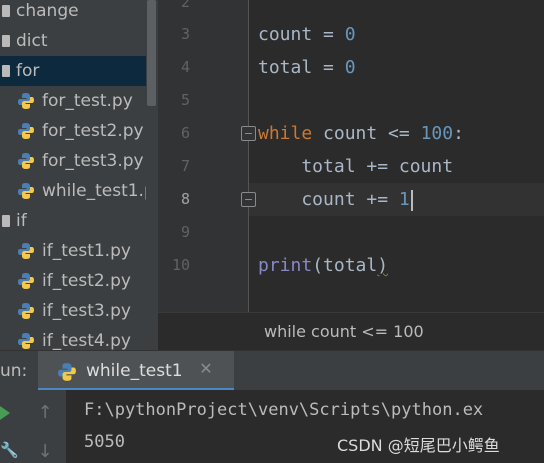  I want to click on code-line-4: total = 0, so click(307, 67).